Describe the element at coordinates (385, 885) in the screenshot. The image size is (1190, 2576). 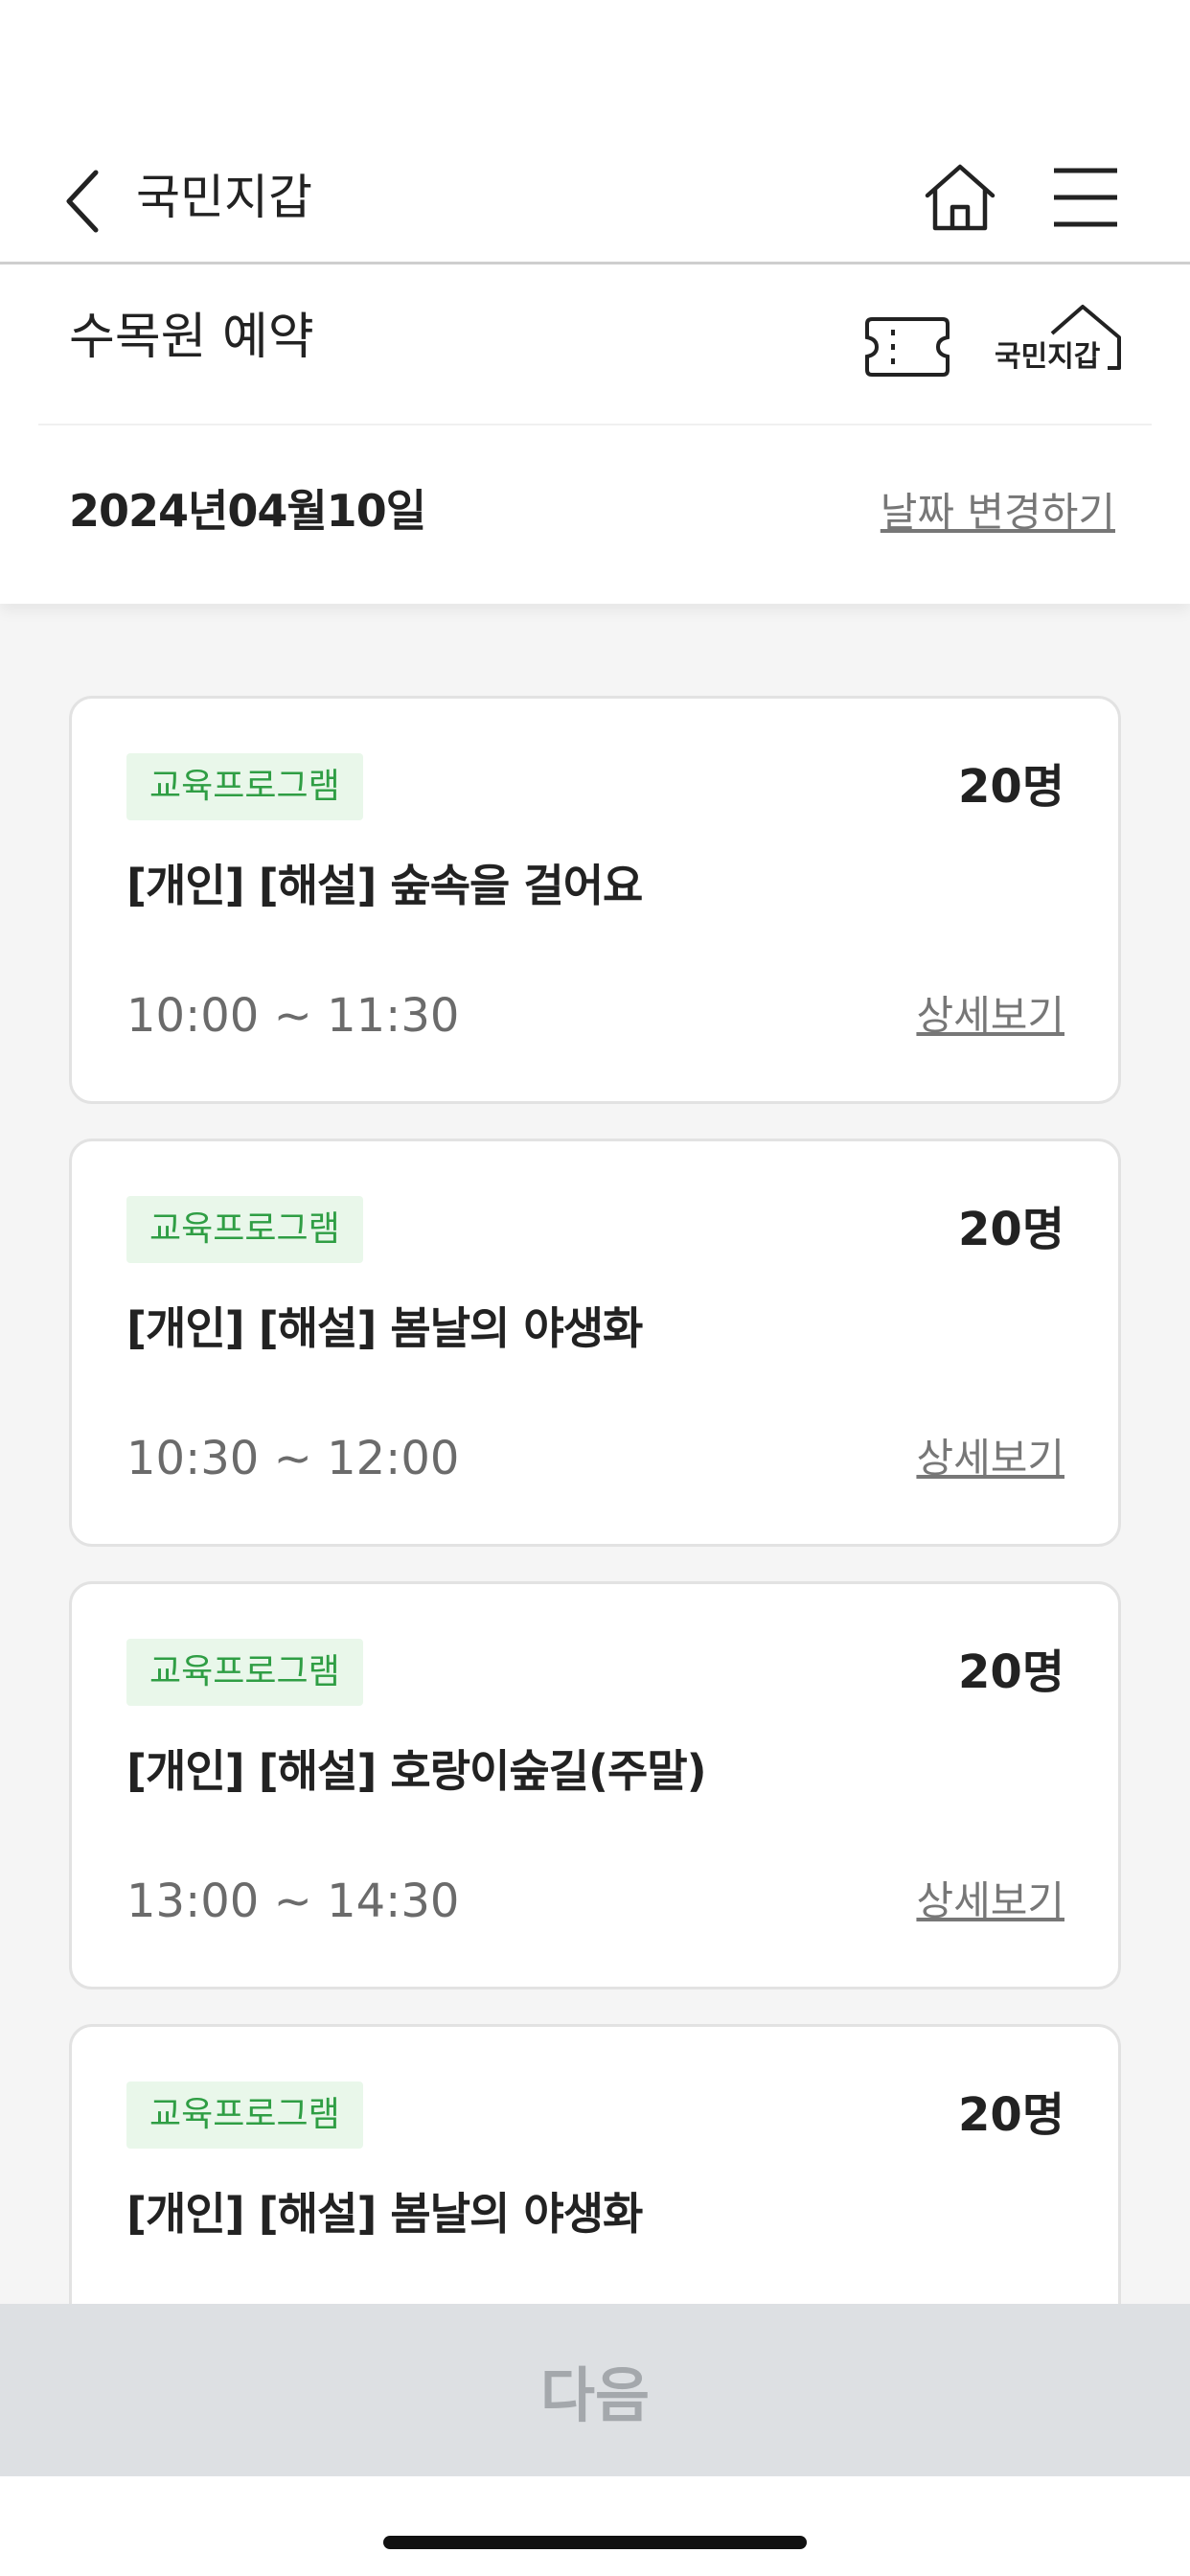
I see `program-title: [개인] [해설] 숲속을 걸어요` at that location.